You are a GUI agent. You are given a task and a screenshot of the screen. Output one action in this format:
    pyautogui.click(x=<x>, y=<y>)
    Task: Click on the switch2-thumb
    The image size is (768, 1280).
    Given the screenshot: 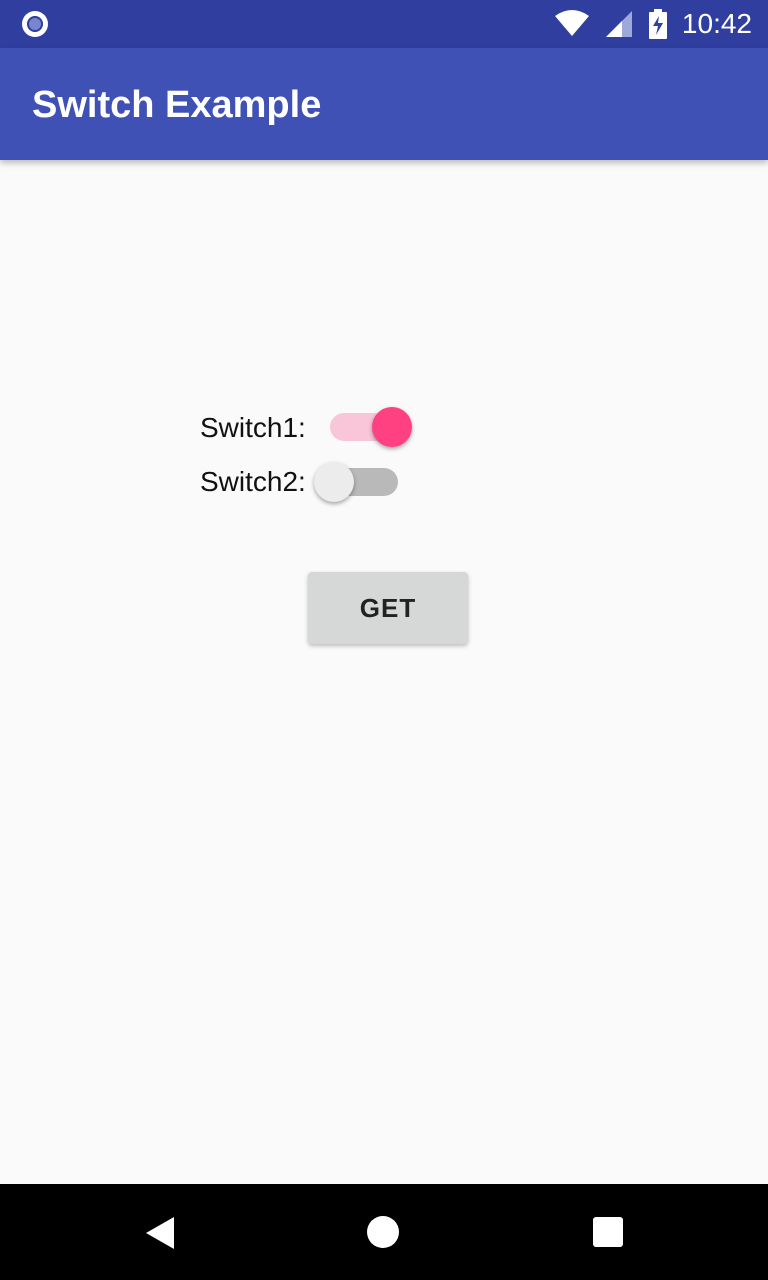 What is the action you would take?
    pyautogui.click(x=334, y=482)
    